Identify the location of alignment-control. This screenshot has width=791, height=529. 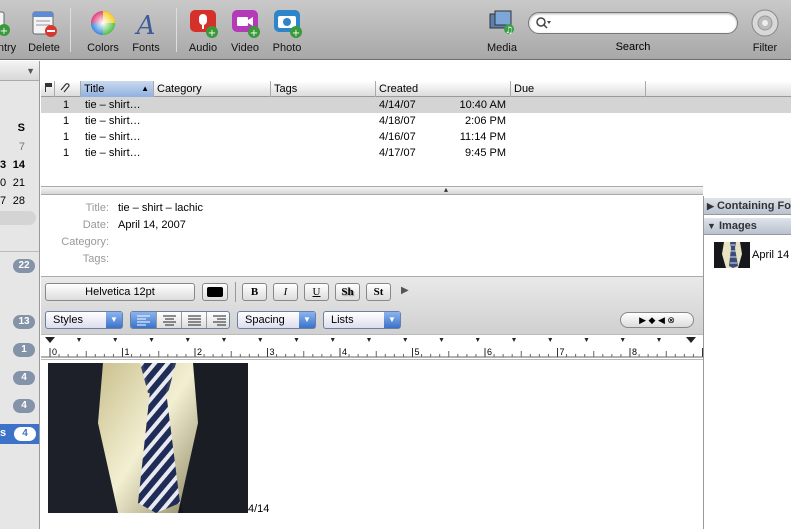
(180, 320).